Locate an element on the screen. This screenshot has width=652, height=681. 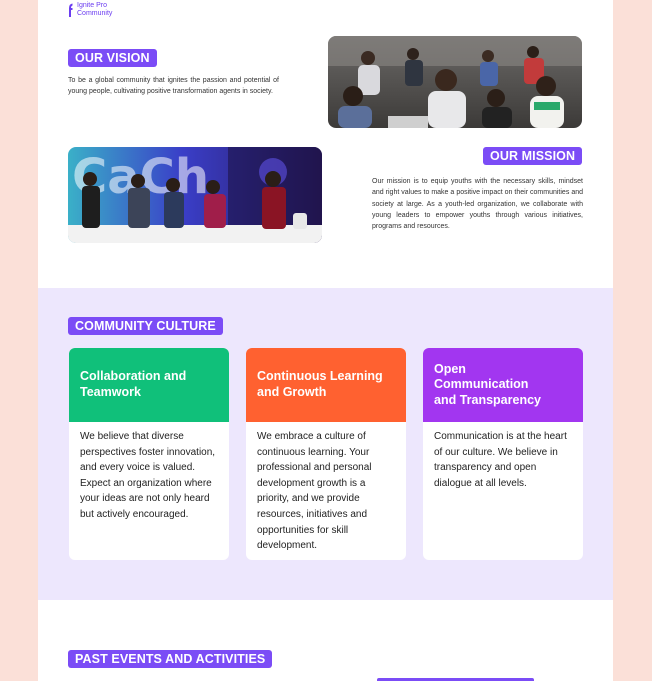
vision-event-photo is located at coordinates (455, 82).